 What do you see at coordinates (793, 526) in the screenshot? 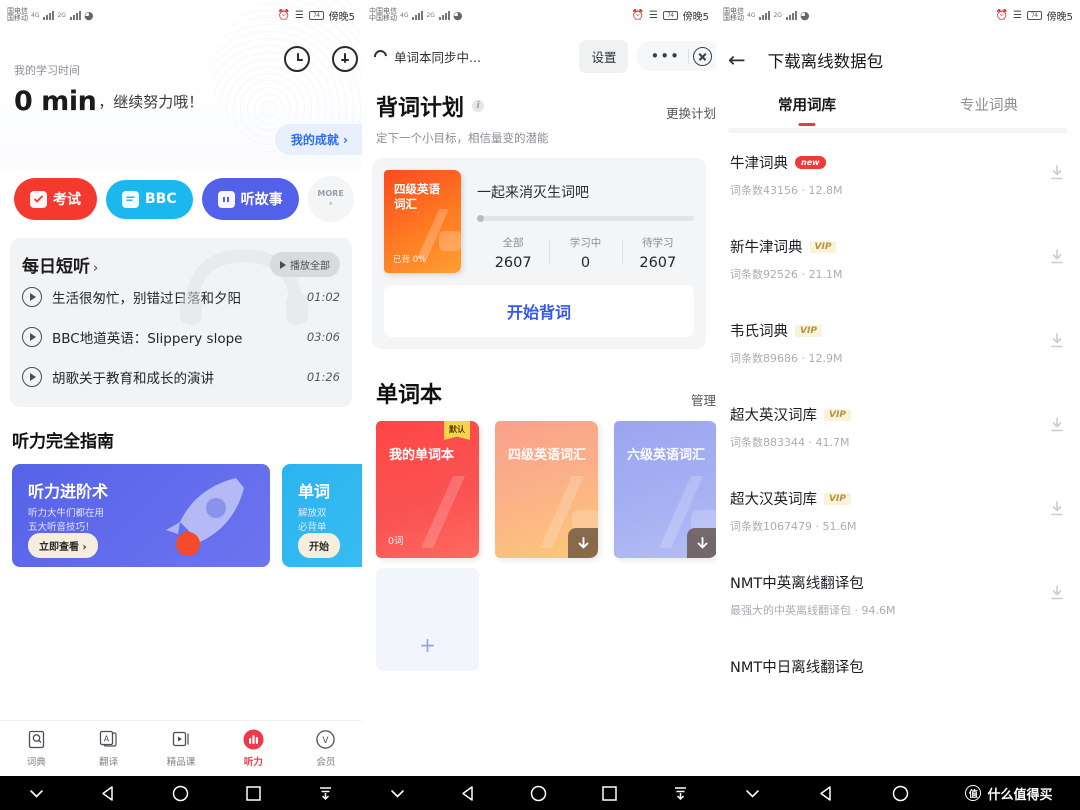
I see `dict-meta: 词条数1067479 · 51.6M` at bounding box center [793, 526].